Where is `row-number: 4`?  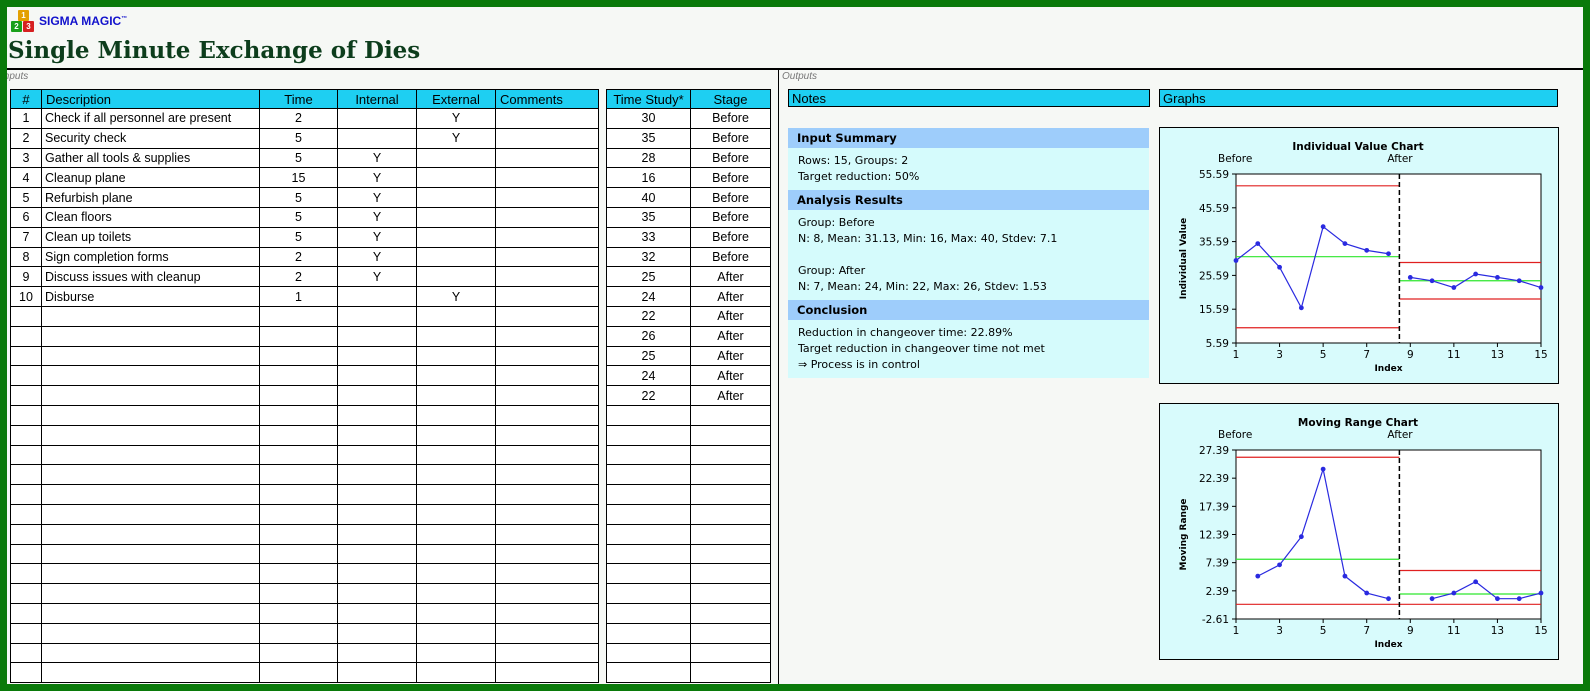
row-number: 4 is located at coordinates (26, 178).